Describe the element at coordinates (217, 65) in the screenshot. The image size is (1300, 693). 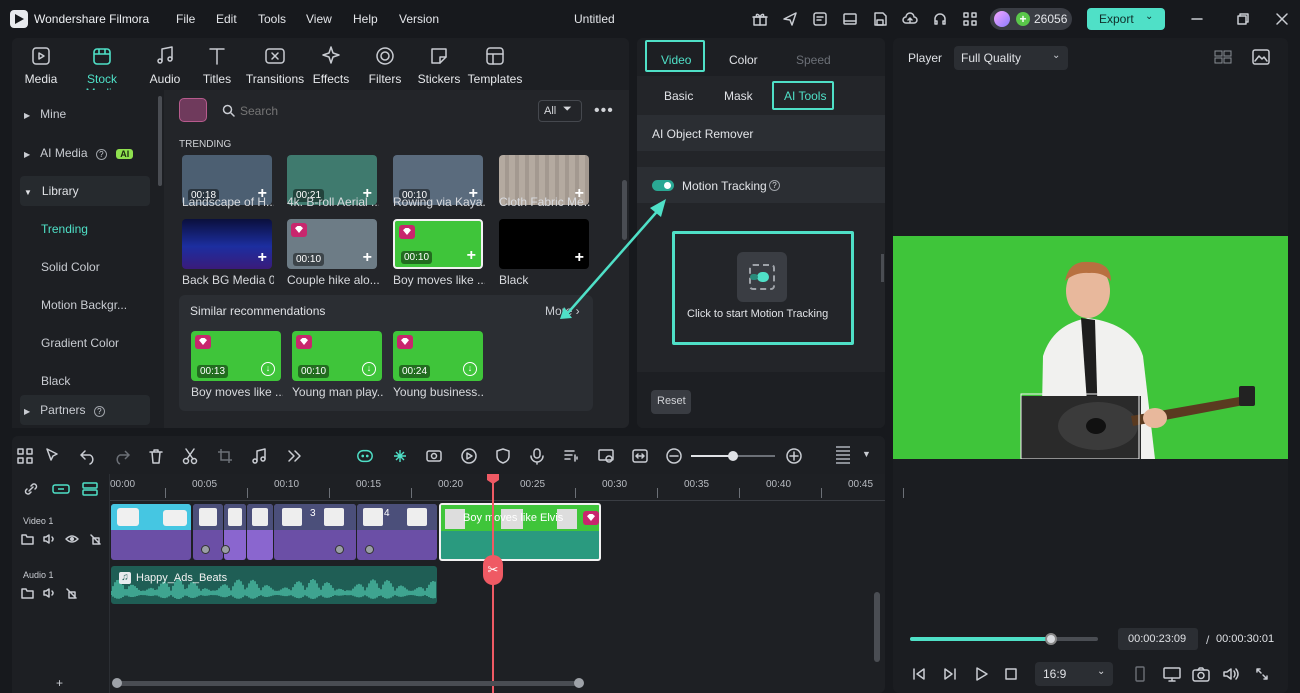
I see `tool-titles: Titles` at that location.